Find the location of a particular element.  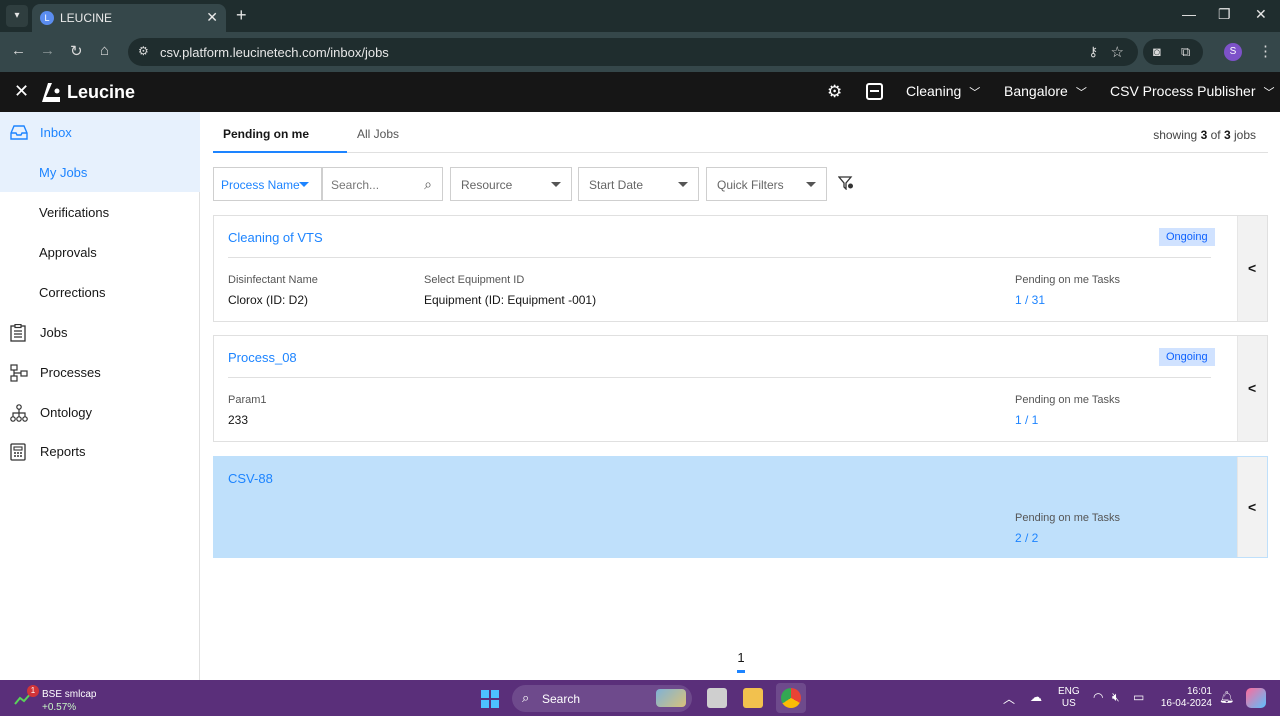

puzzle-extension-icon: ⧉ is located at coordinates (1185, 52).